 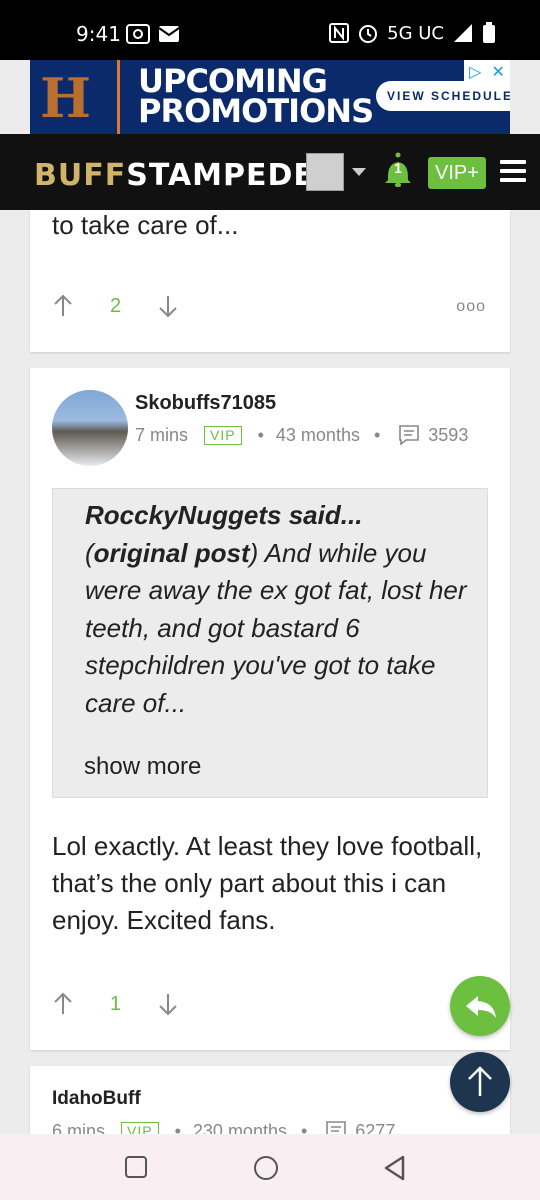 I want to click on signal-icon, so click(x=463, y=33).